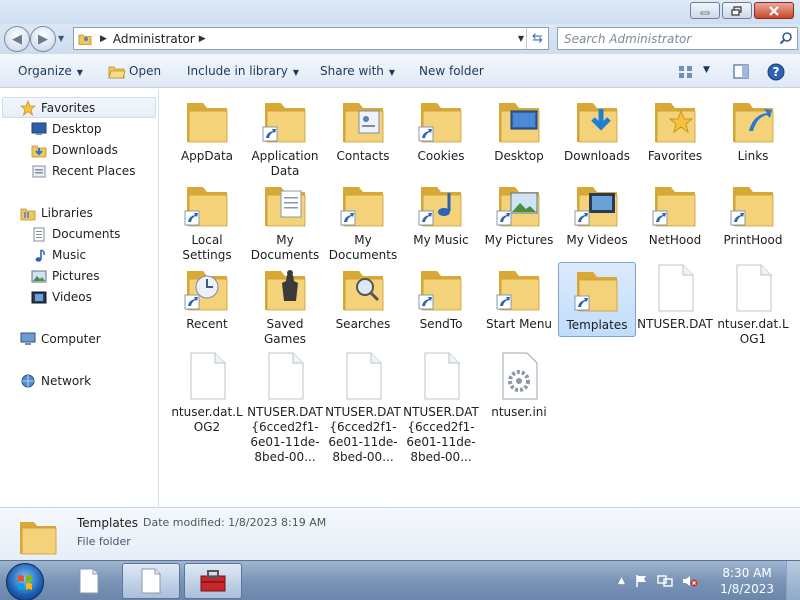  What do you see at coordinates (207, 393) in the screenshot?
I see `file-item: ntuser.dat.LOG2` at bounding box center [207, 393].